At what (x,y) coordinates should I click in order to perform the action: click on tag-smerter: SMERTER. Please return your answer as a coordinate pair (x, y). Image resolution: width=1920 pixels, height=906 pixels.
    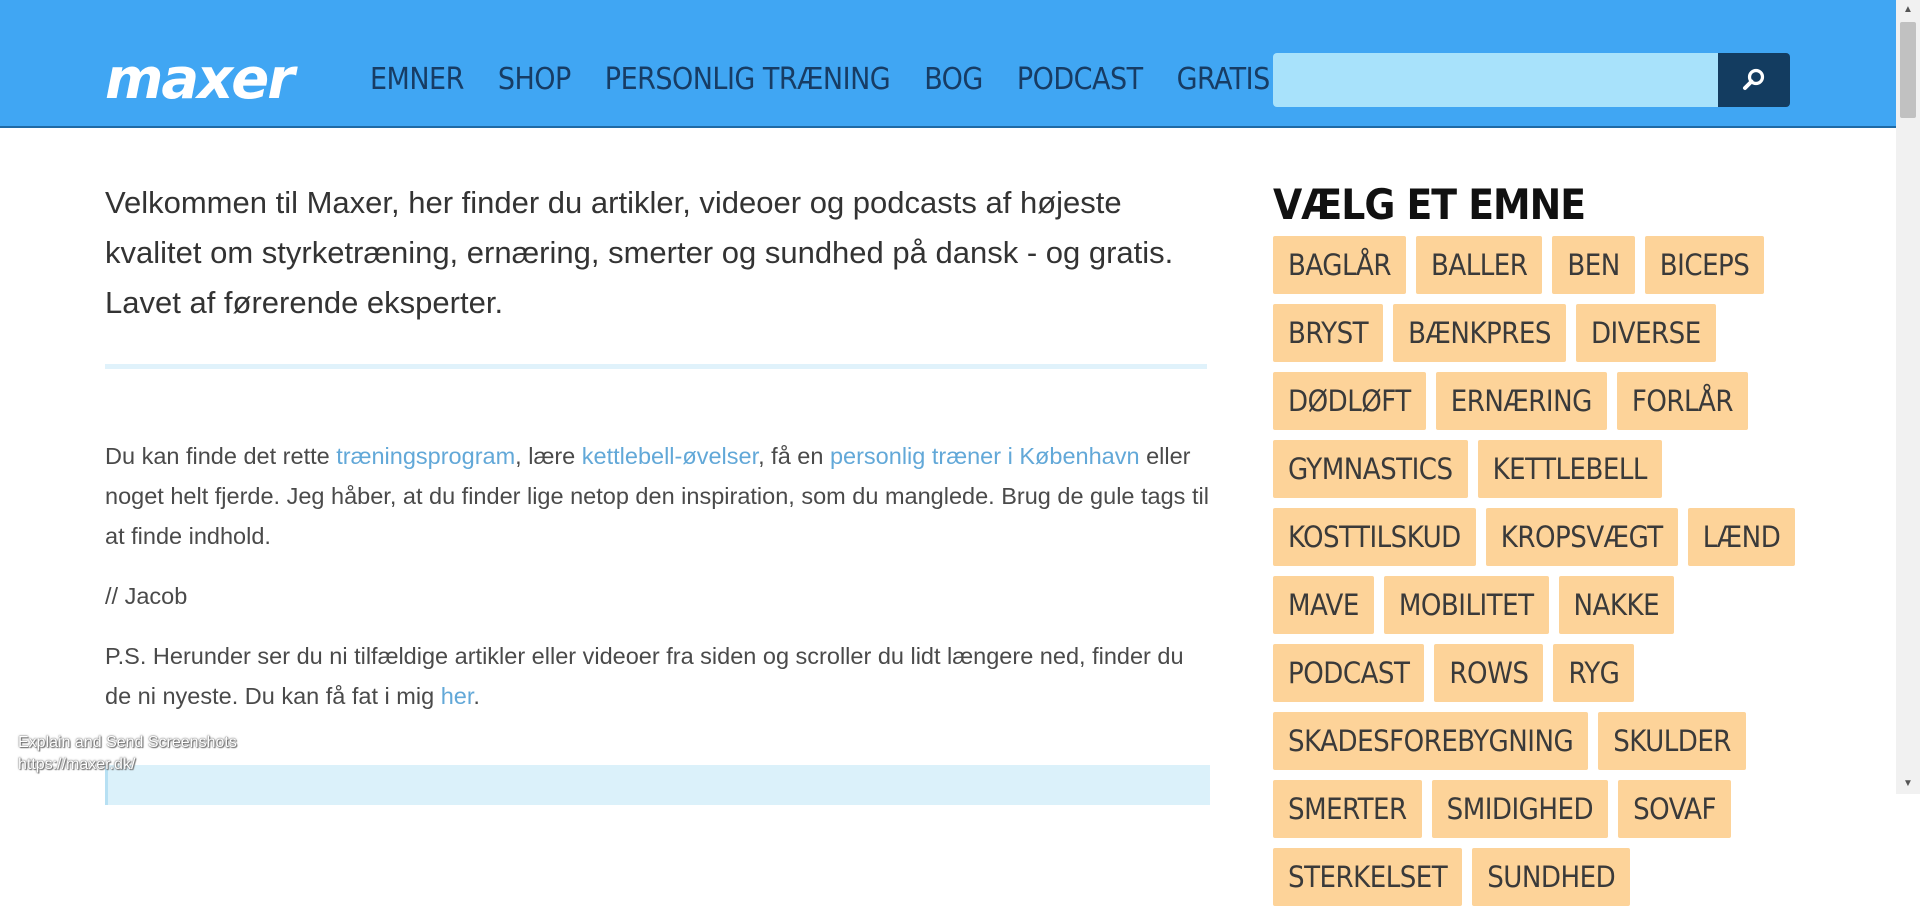
    Looking at the image, I should click on (1347, 809).